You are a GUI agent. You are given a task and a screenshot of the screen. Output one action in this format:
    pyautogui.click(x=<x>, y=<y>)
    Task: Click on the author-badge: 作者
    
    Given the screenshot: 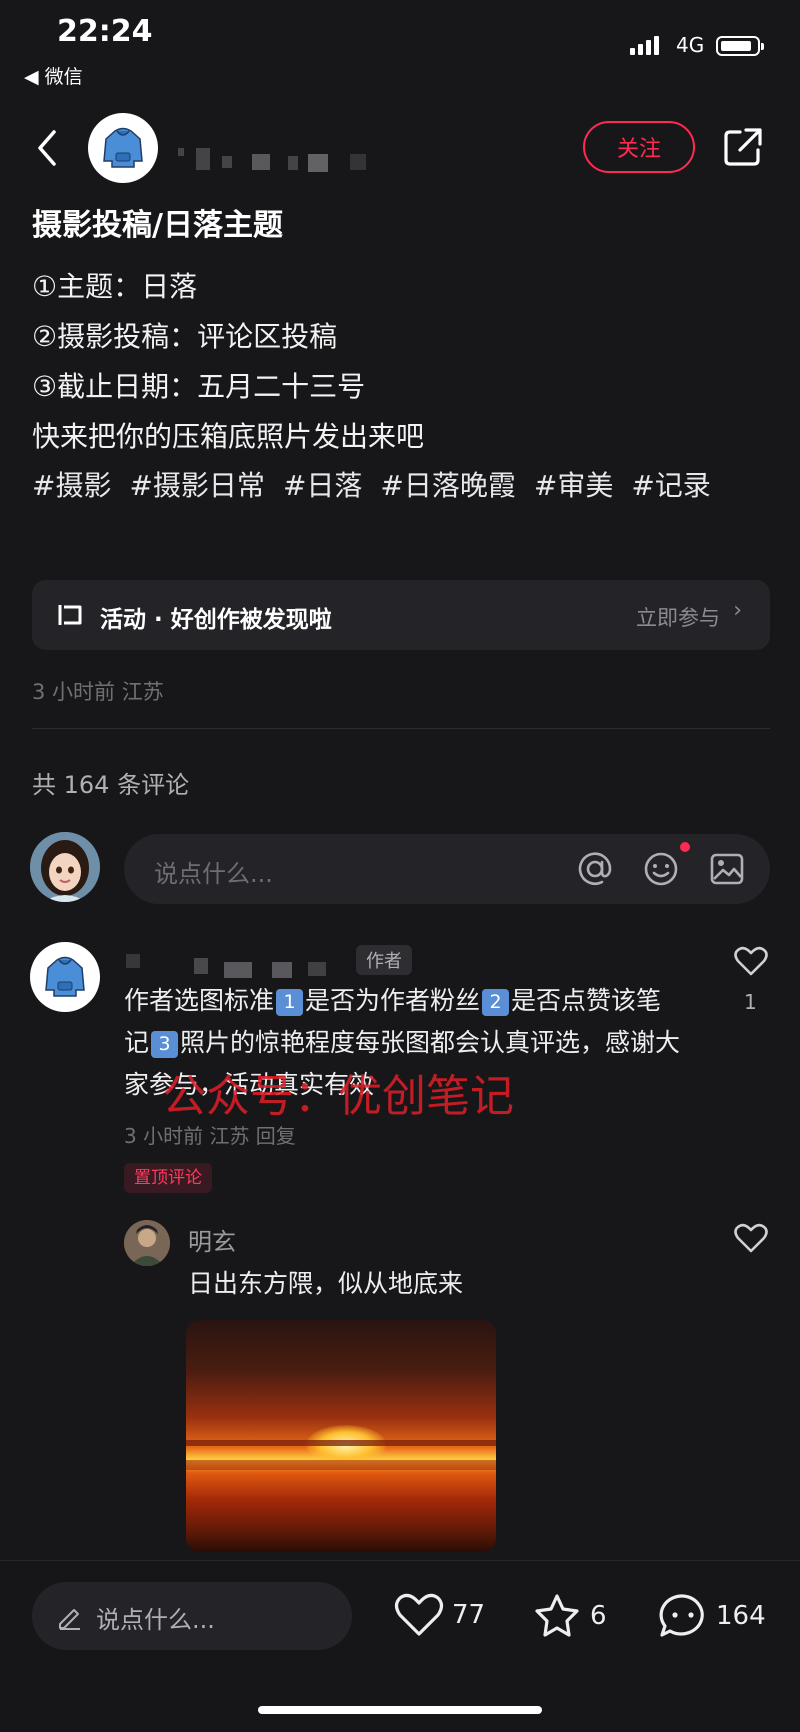 What is the action you would take?
    pyautogui.click(x=384, y=960)
    